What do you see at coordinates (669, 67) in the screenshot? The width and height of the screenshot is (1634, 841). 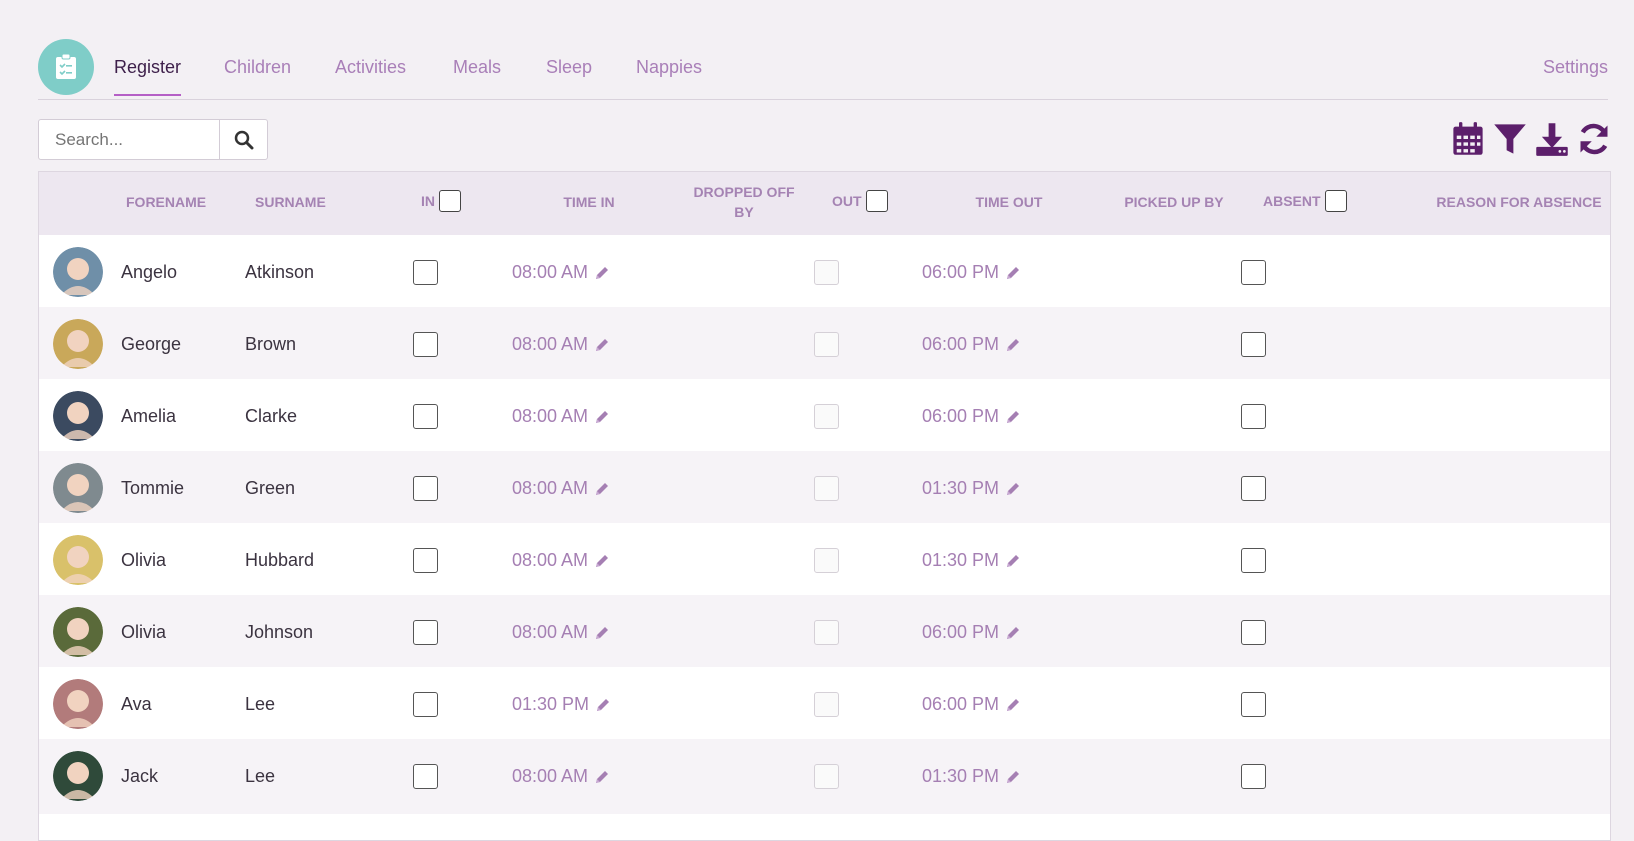 I see `tab-nappies: Nappies` at bounding box center [669, 67].